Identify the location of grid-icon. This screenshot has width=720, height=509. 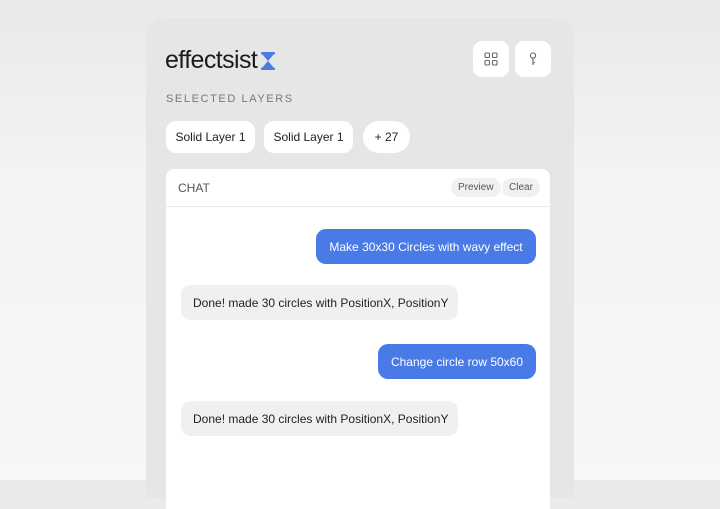
(491, 59).